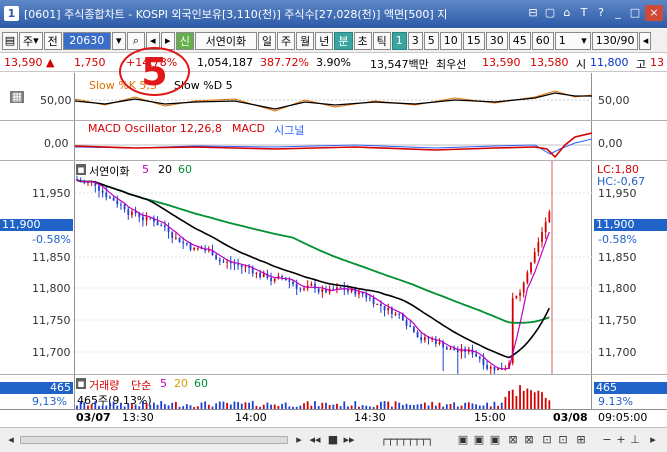  What do you see at coordinates (415, 40) in the screenshot?
I see `interval-3: 3` at bounding box center [415, 40].